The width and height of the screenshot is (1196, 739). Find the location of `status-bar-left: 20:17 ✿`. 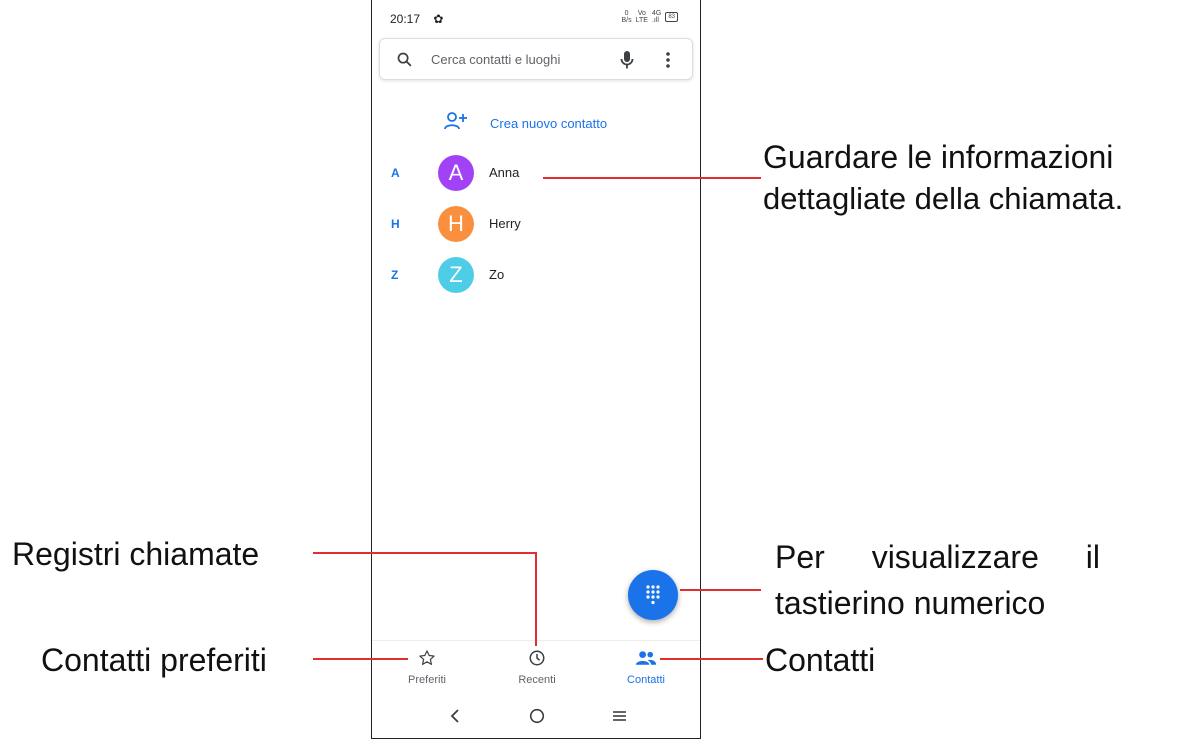

status-bar-left: 20:17 ✿ is located at coordinates (416, 19).